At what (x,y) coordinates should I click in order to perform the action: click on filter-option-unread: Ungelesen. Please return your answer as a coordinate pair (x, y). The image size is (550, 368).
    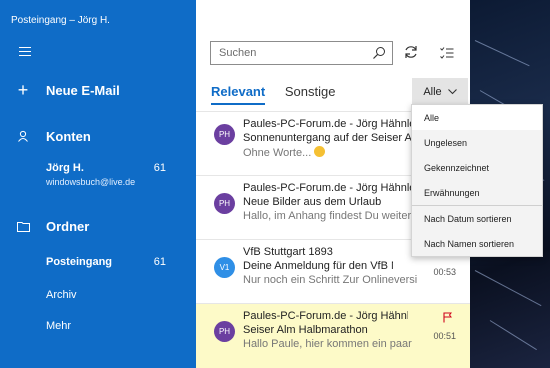
    Looking at the image, I should click on (477, 142).